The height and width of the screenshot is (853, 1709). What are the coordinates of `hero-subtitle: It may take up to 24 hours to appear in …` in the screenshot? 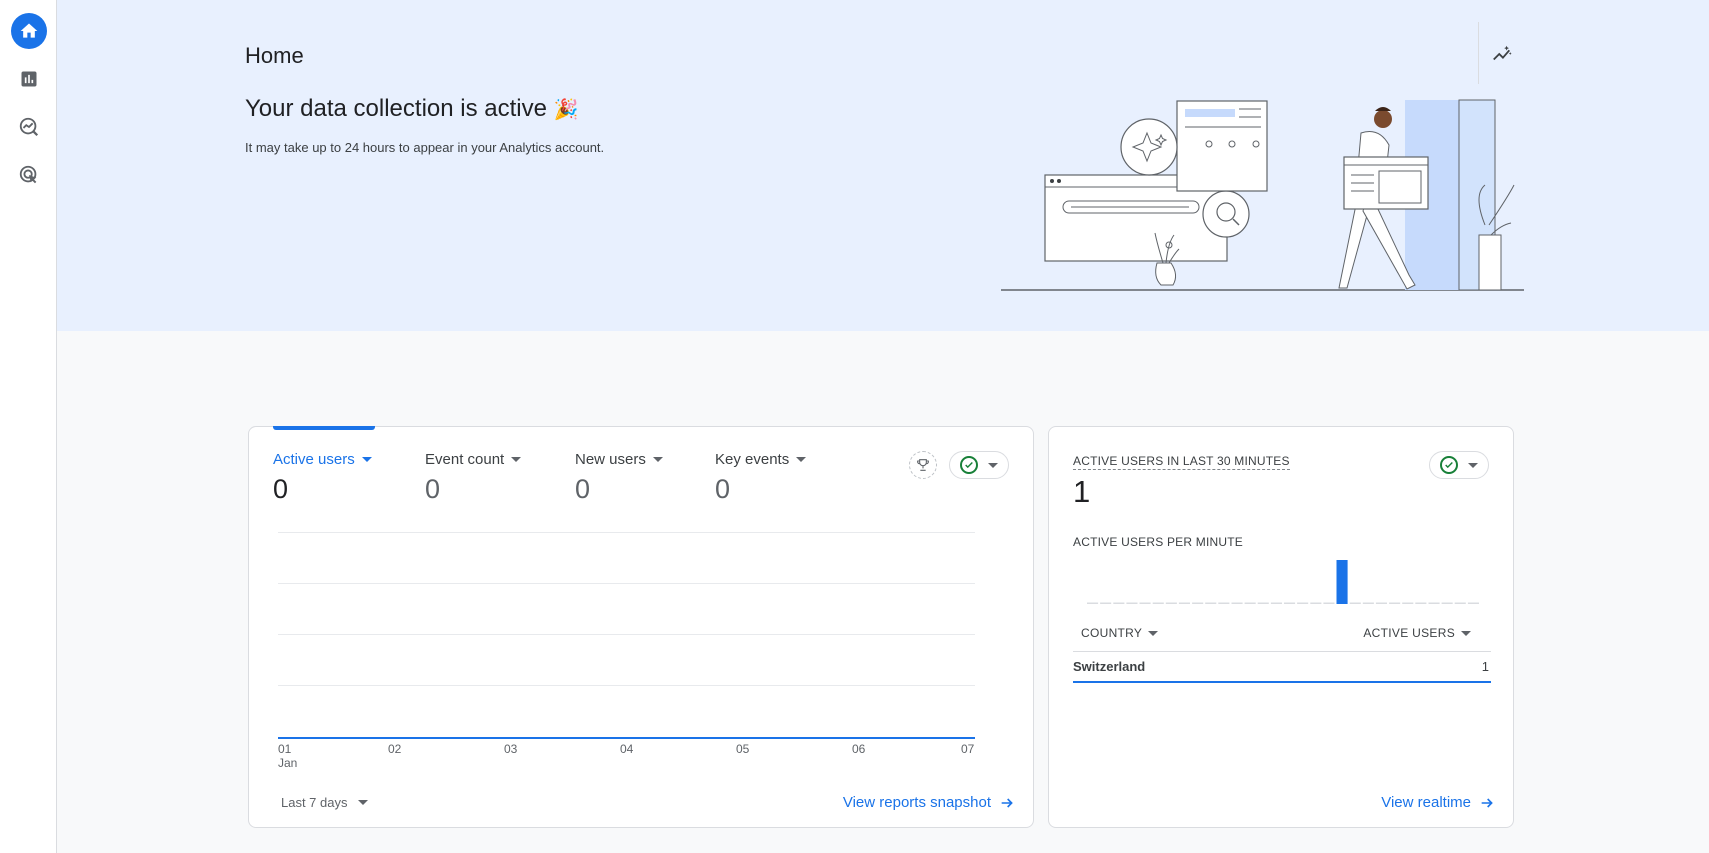 It's located at (425, 147).